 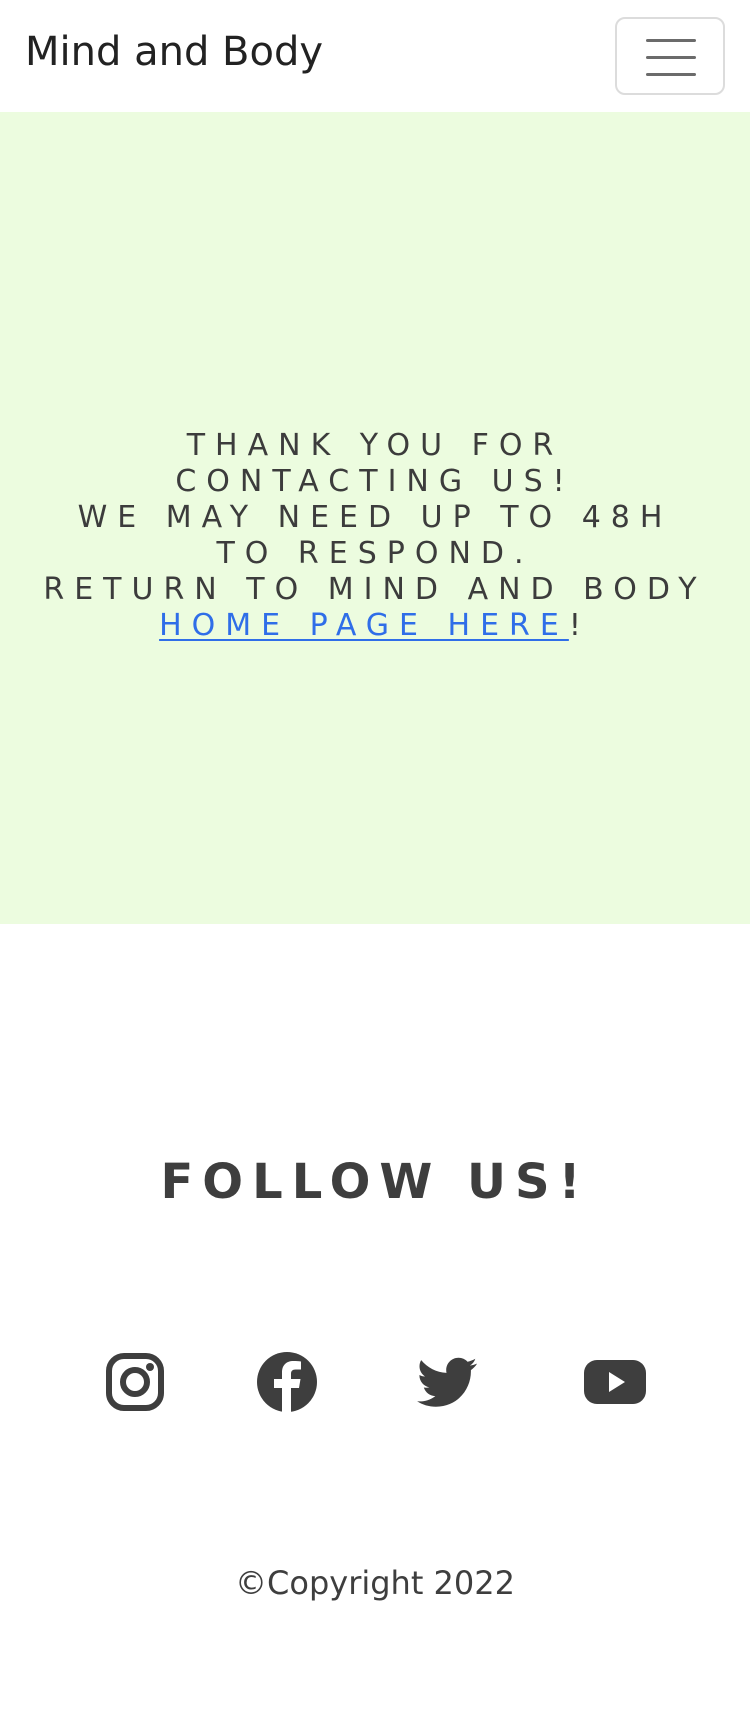 I want to click on thank-you-line: Thank you for contacting us!, so click(x=375, y=463).